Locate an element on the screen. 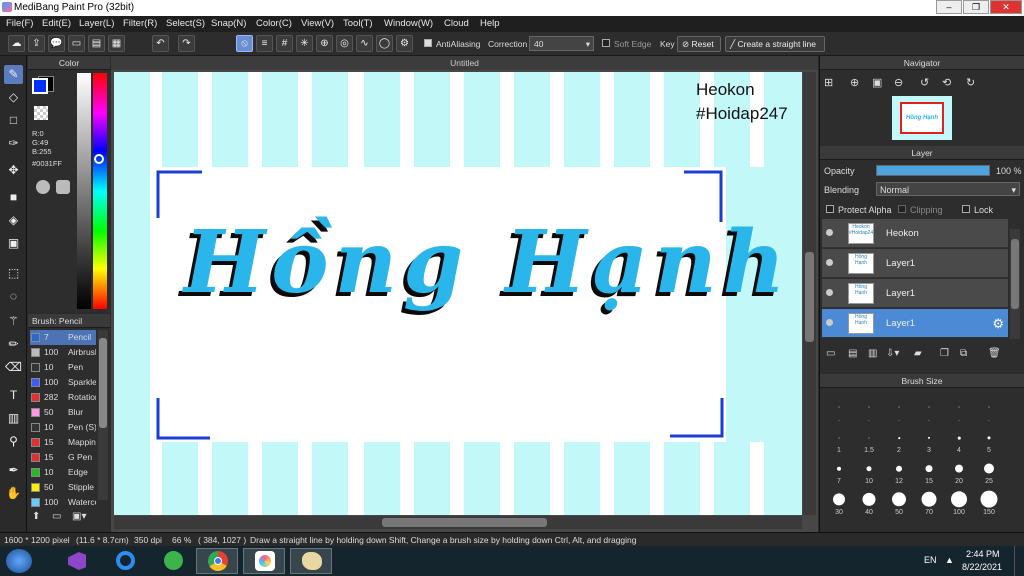 This screenshot has width=1024, height=576. brush-size-option: 10 is located at coordinates (869, 469).